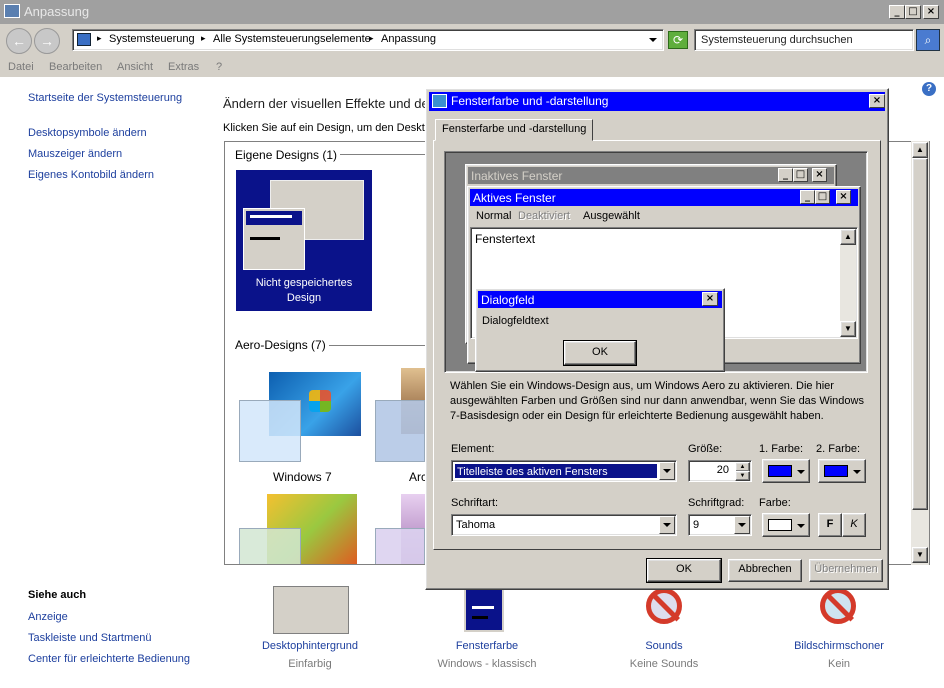  I want to click on back-button: ←, so click(19, 41).